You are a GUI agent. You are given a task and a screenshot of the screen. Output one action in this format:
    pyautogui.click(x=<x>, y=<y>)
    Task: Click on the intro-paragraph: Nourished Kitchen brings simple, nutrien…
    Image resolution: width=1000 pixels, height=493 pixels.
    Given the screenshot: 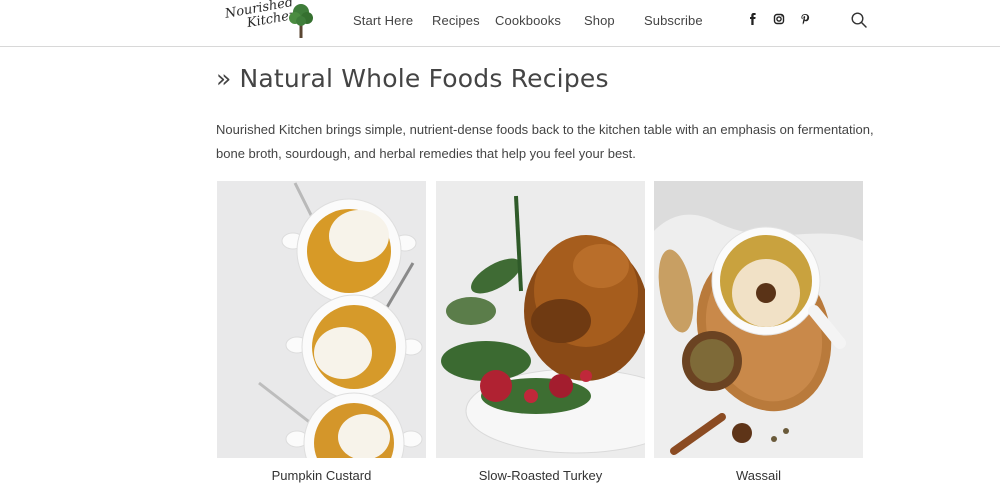 What is the action you would take?
    pyautogui.click(x=545, y=141)
    